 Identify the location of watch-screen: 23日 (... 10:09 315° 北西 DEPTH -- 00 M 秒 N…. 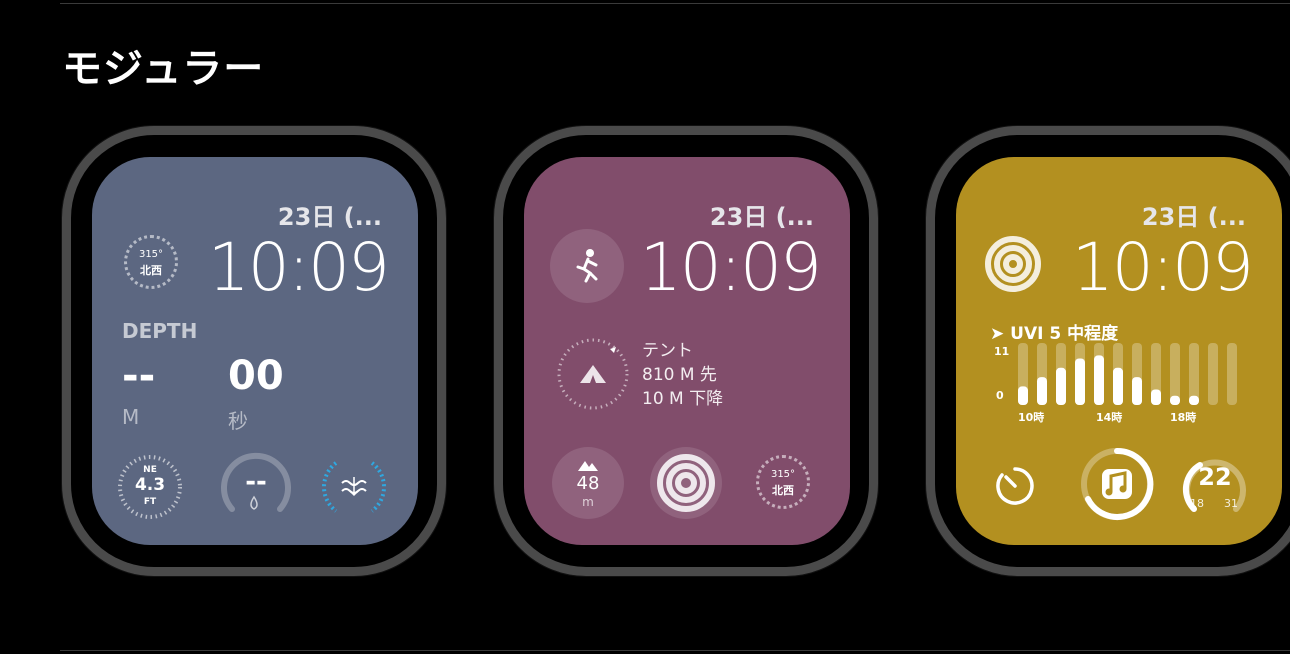
(255, 351).